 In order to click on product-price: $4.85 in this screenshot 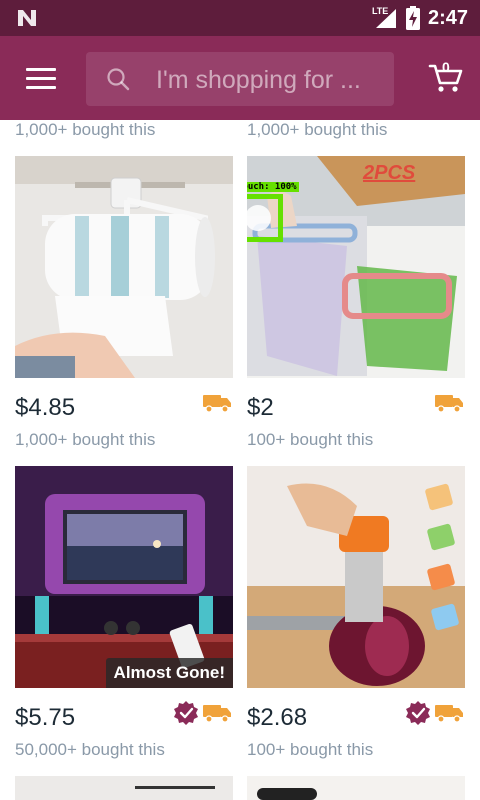, I will do `click(45, 407)`.